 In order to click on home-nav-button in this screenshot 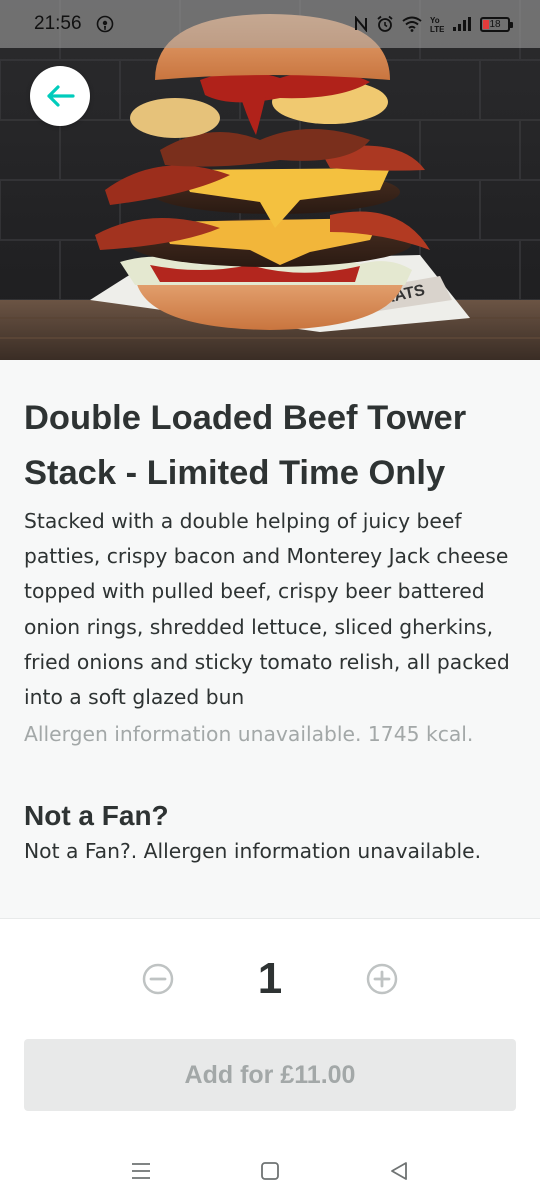, I will do `click(270, 1171)`.